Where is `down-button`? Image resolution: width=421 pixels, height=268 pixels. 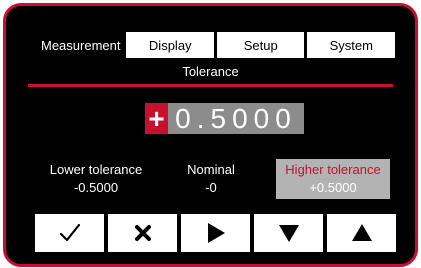
down-button is located at coordinates (288, 233).